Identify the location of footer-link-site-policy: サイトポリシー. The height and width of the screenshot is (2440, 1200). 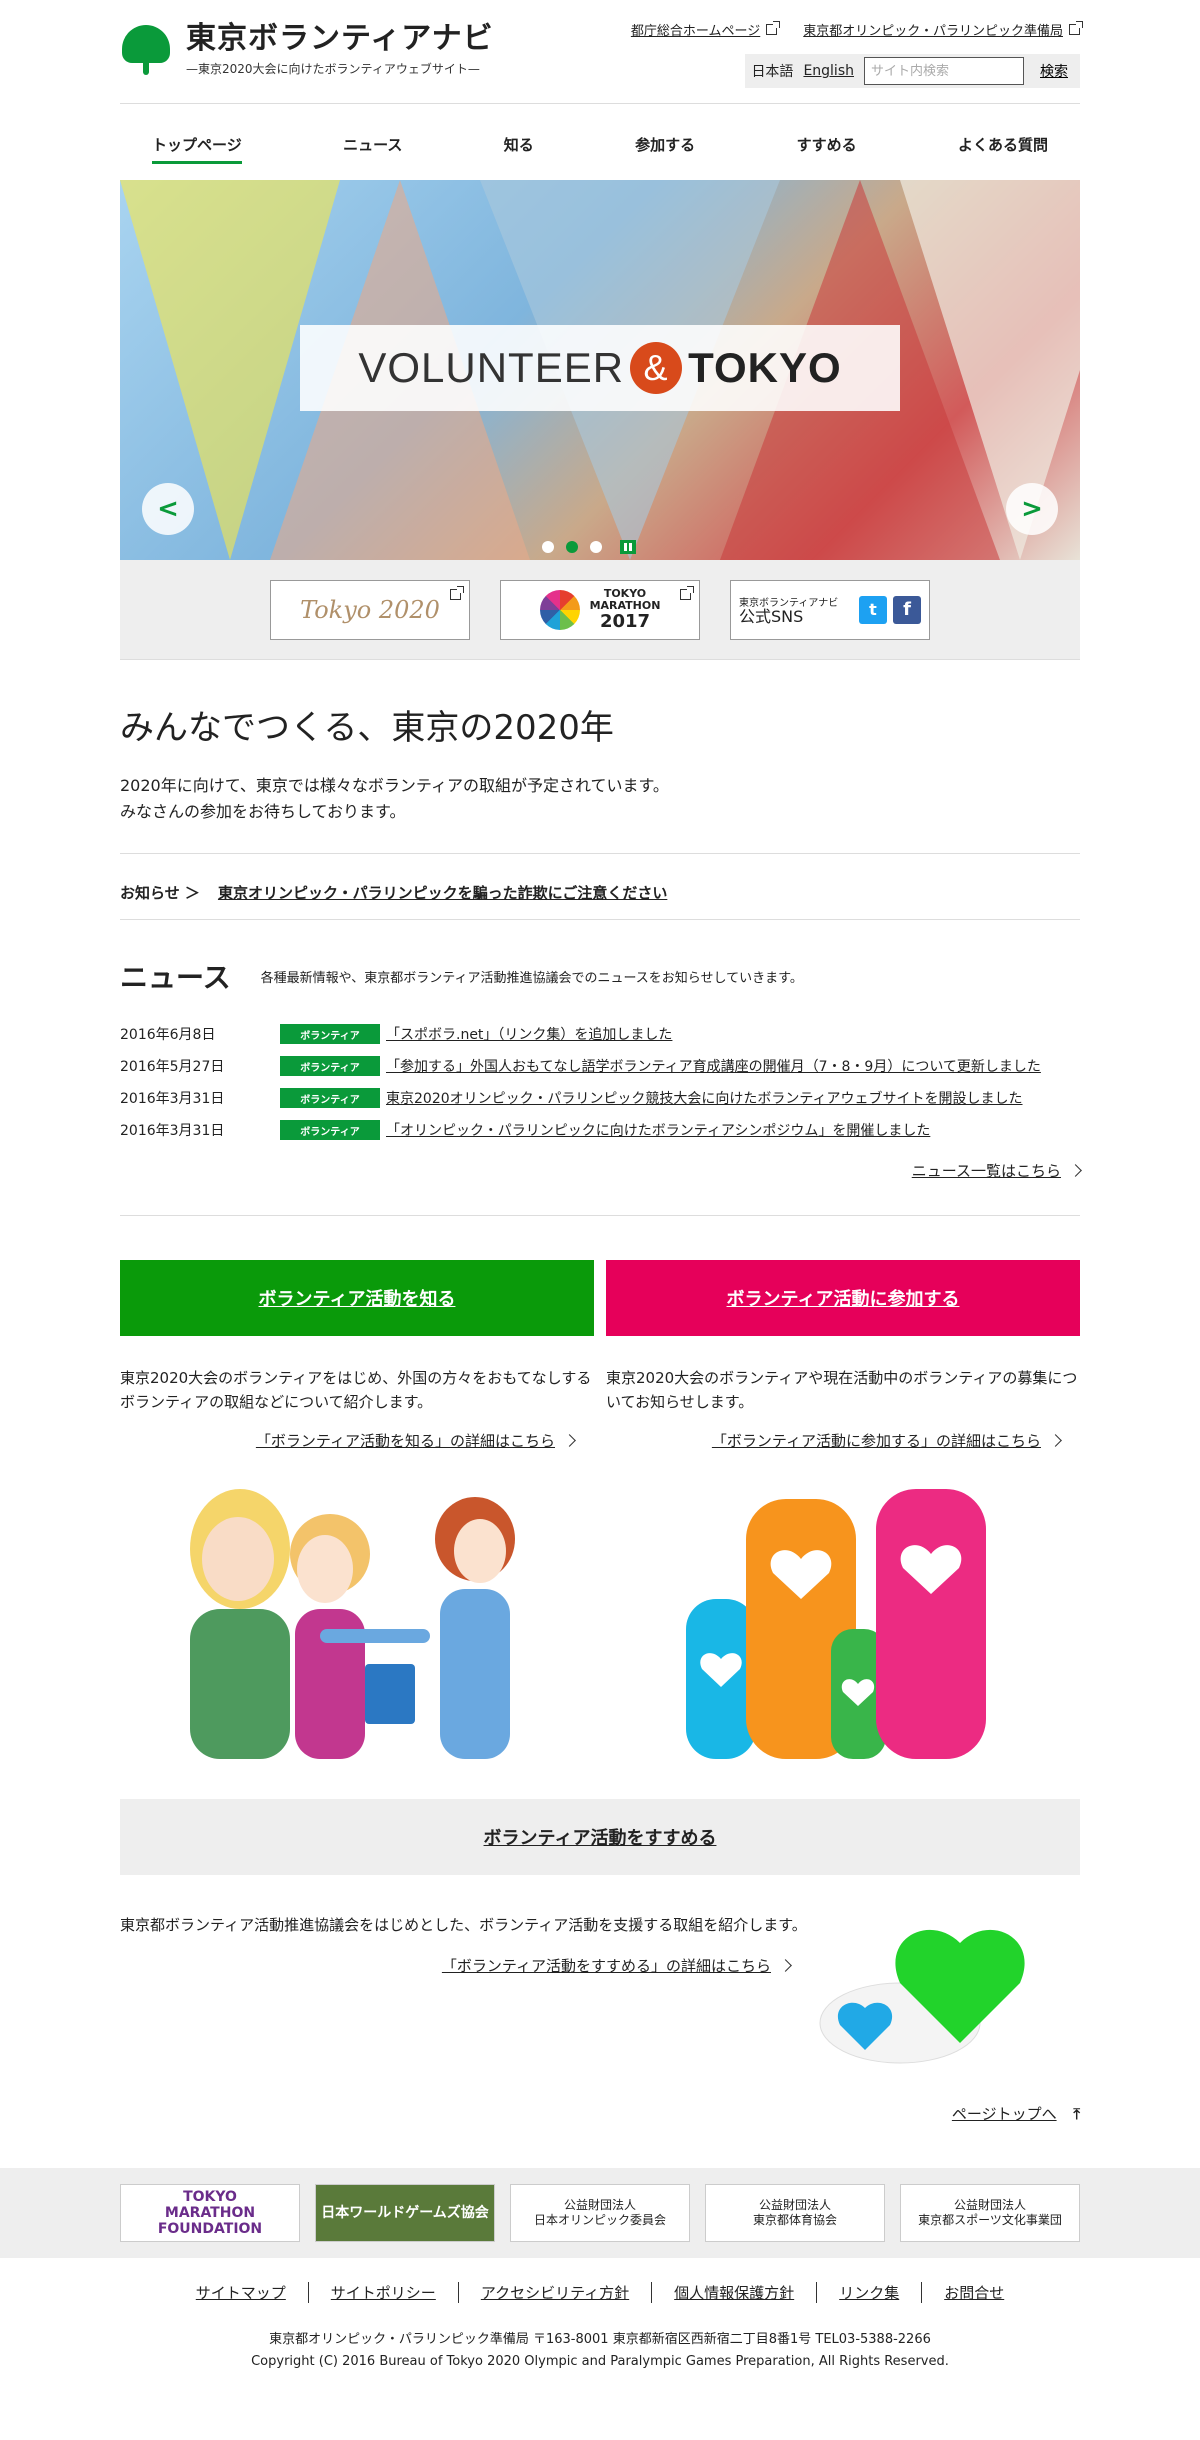
(384, 2292).